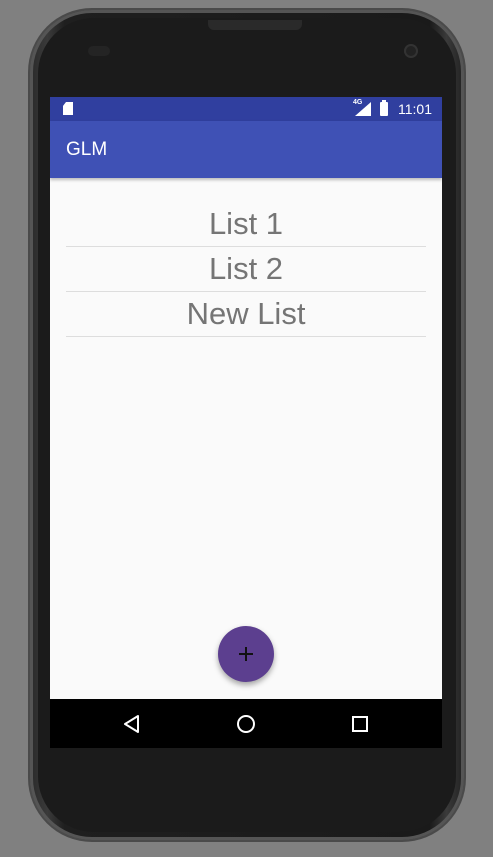  Describe the element at coordinates (411, 51) in the screenshot. I see `front-camera-icon` at that location.